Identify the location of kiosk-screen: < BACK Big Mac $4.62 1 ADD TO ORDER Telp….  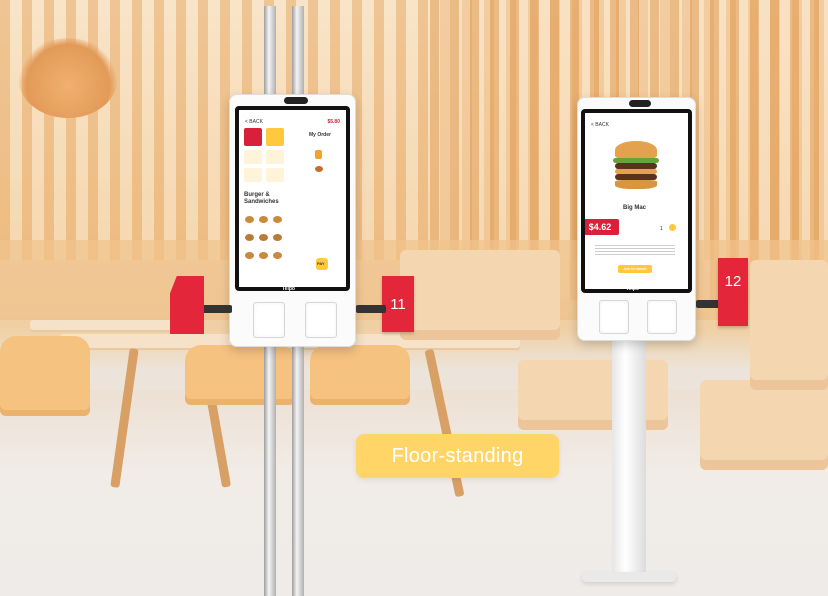
(636, 201).